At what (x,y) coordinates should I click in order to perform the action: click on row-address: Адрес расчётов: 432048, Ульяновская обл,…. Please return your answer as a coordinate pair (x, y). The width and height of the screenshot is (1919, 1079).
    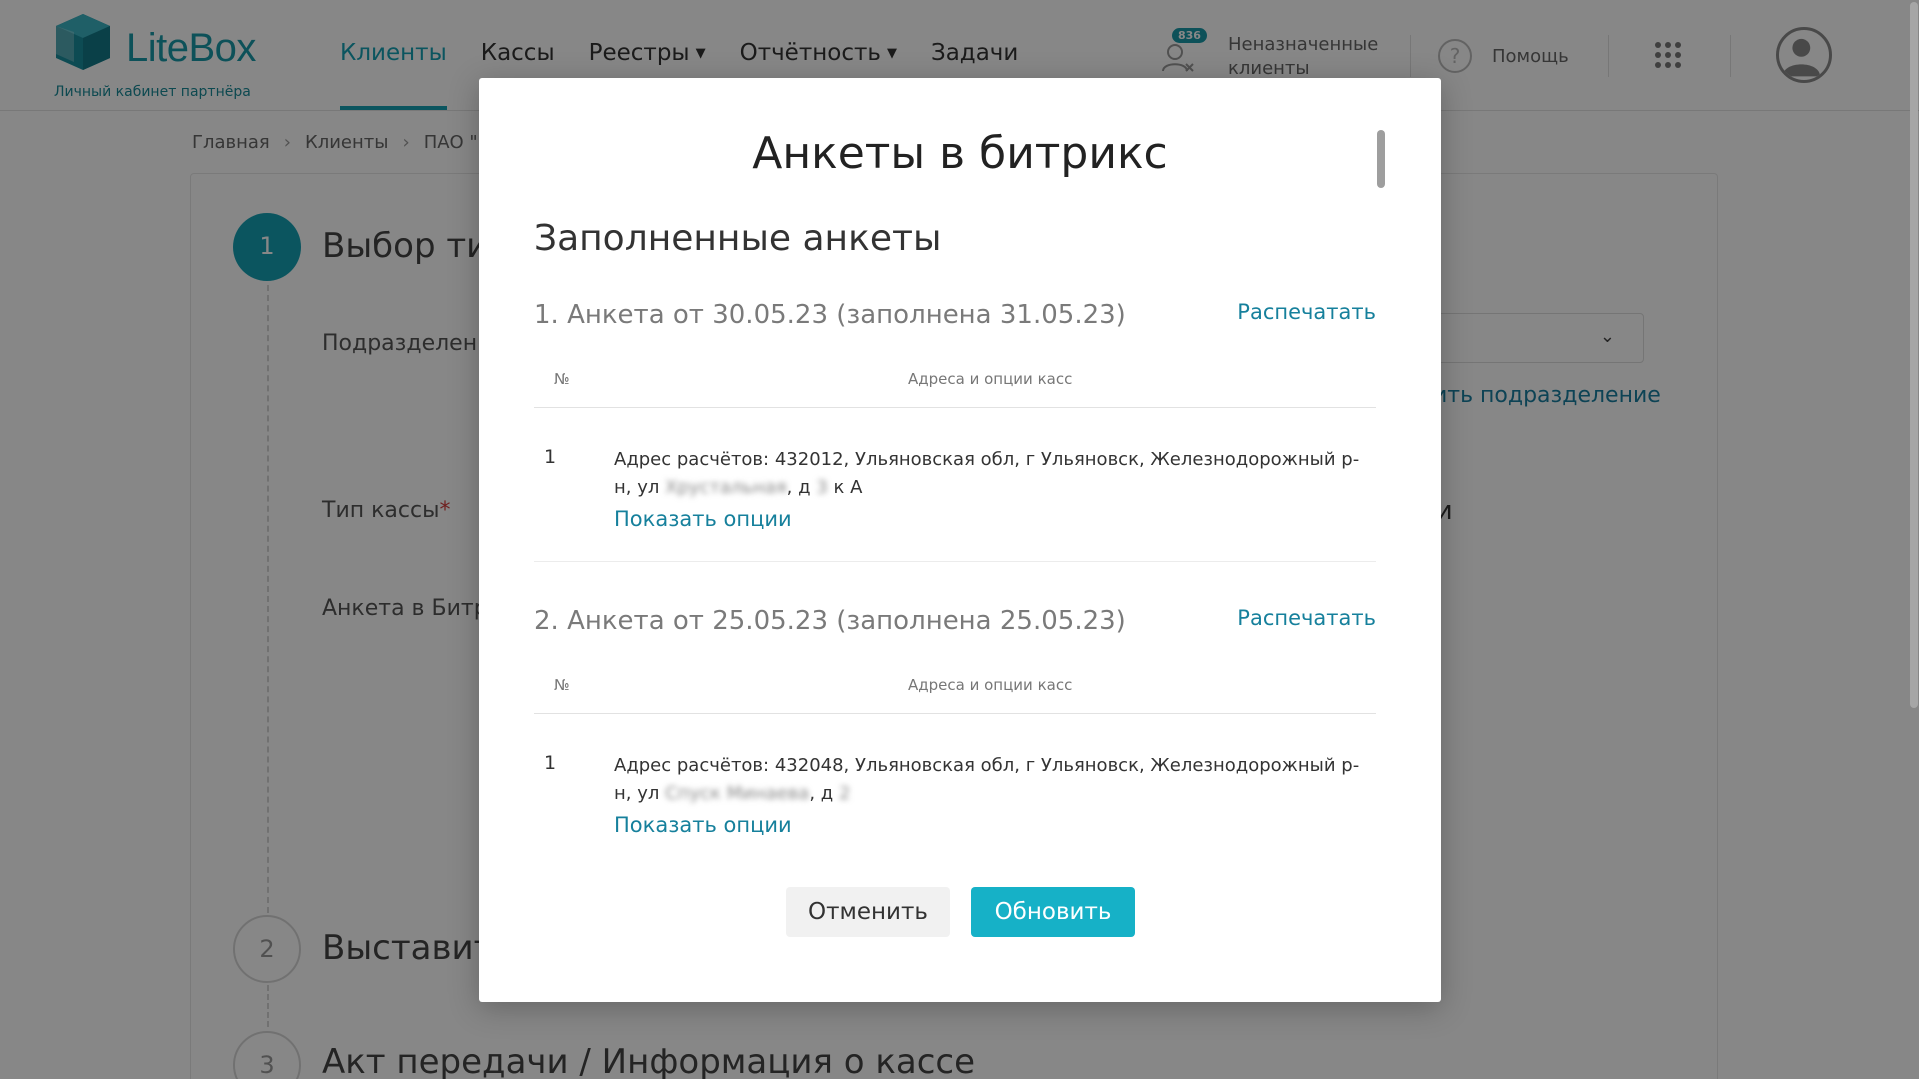
    Looking at the image, I should click on (989, 780).